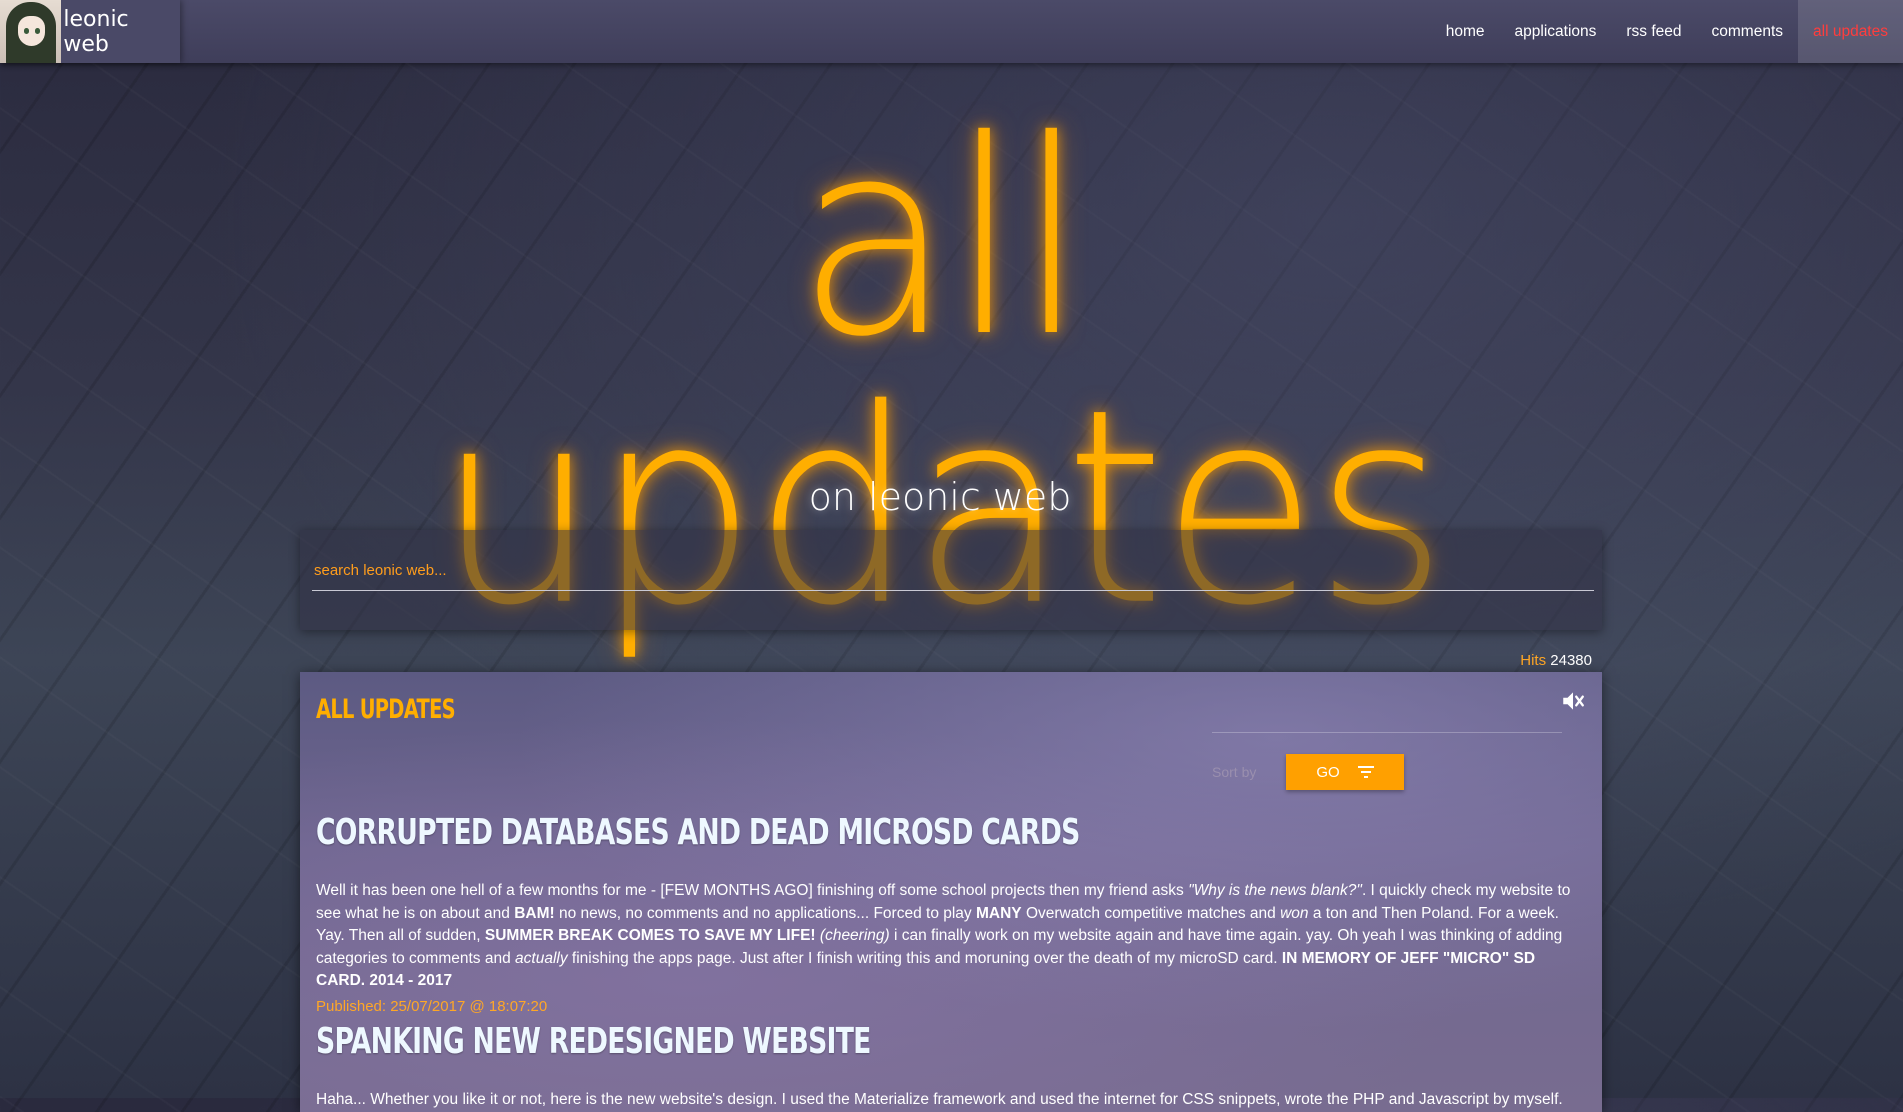 The image size is (1903, 1112). I want to click on post-text-segment: Overwatch competitive matches and, so click(1151, 913).